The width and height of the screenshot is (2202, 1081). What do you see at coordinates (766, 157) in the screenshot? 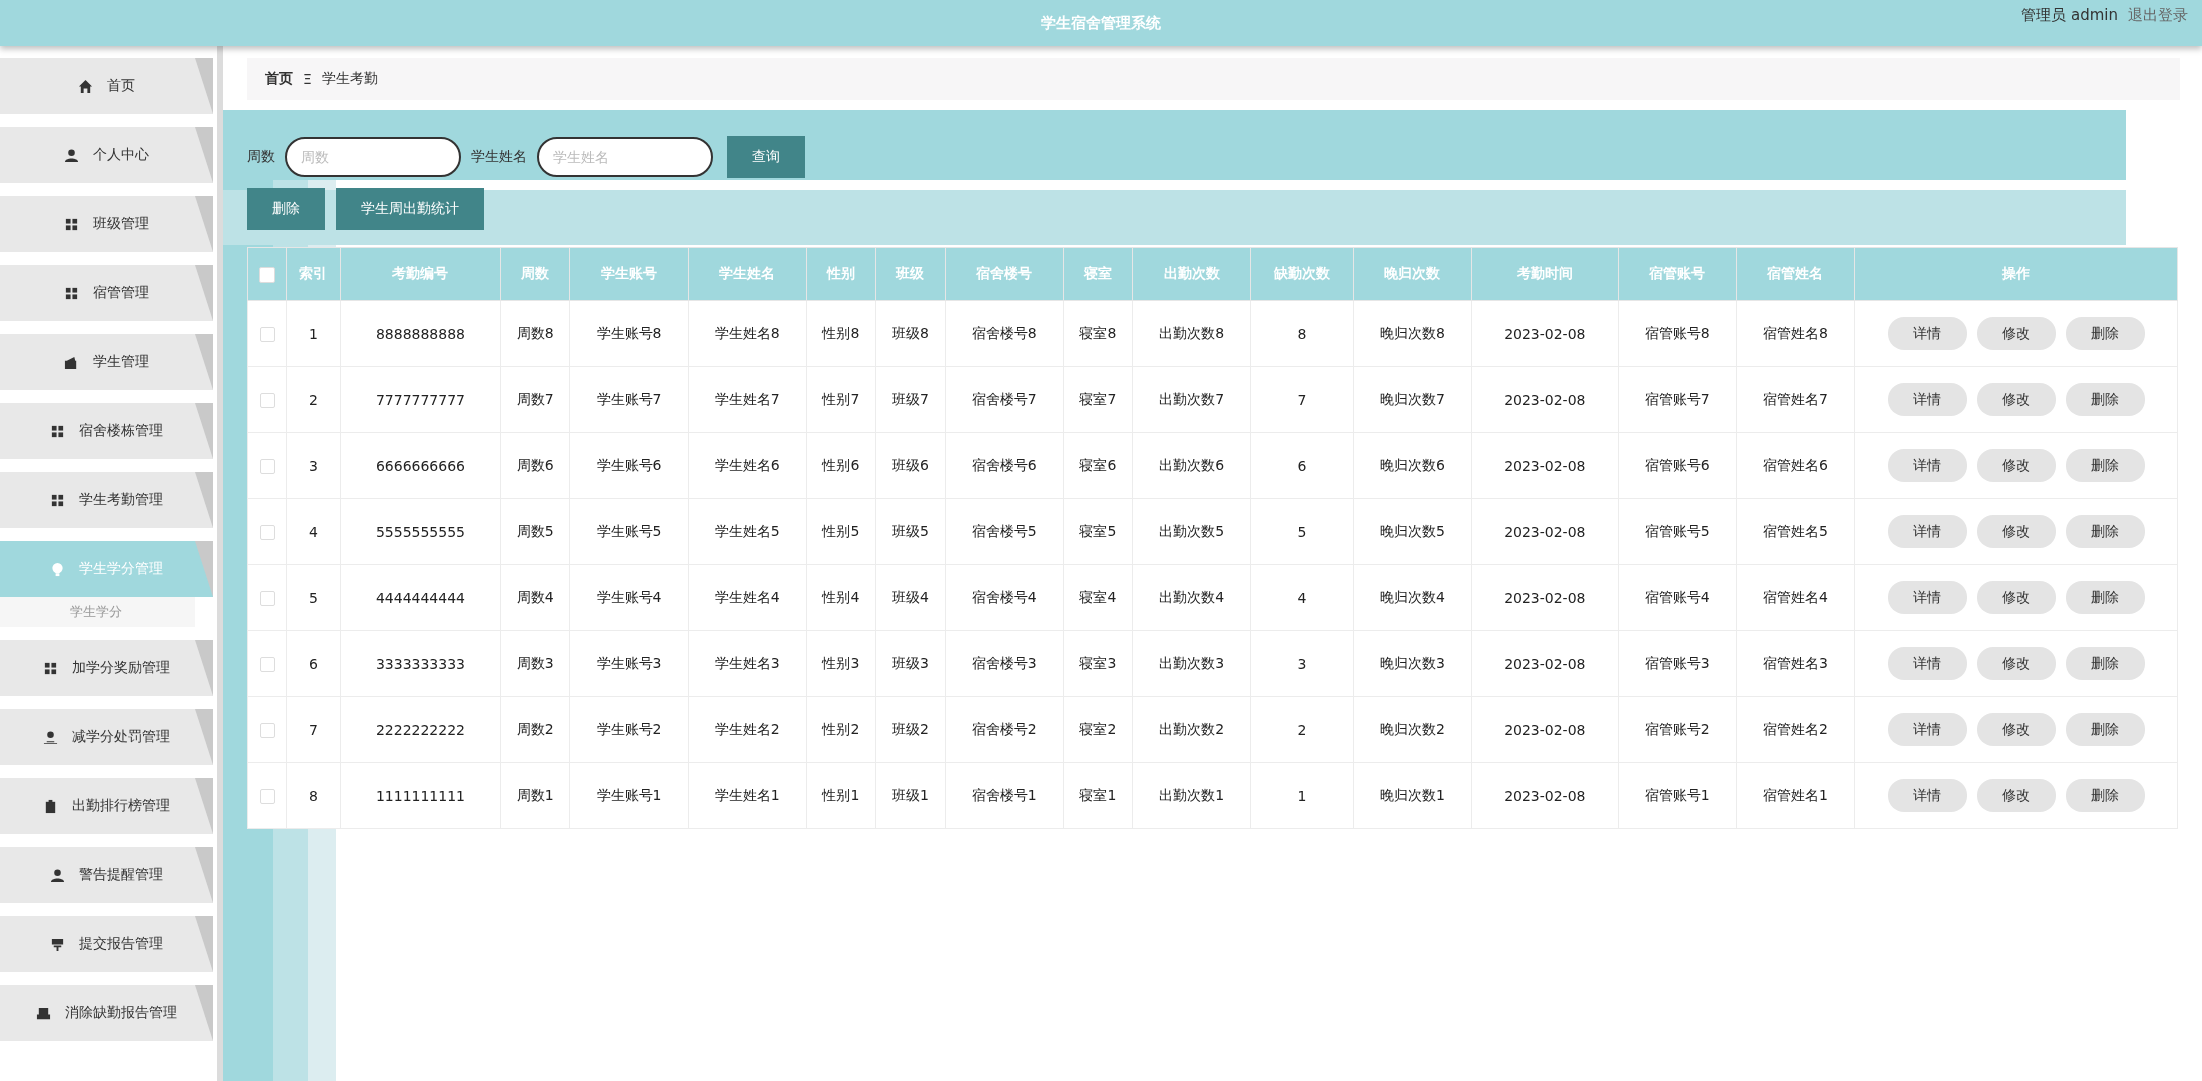
I see `search-button: 查询` at bounding box center [766, 157].